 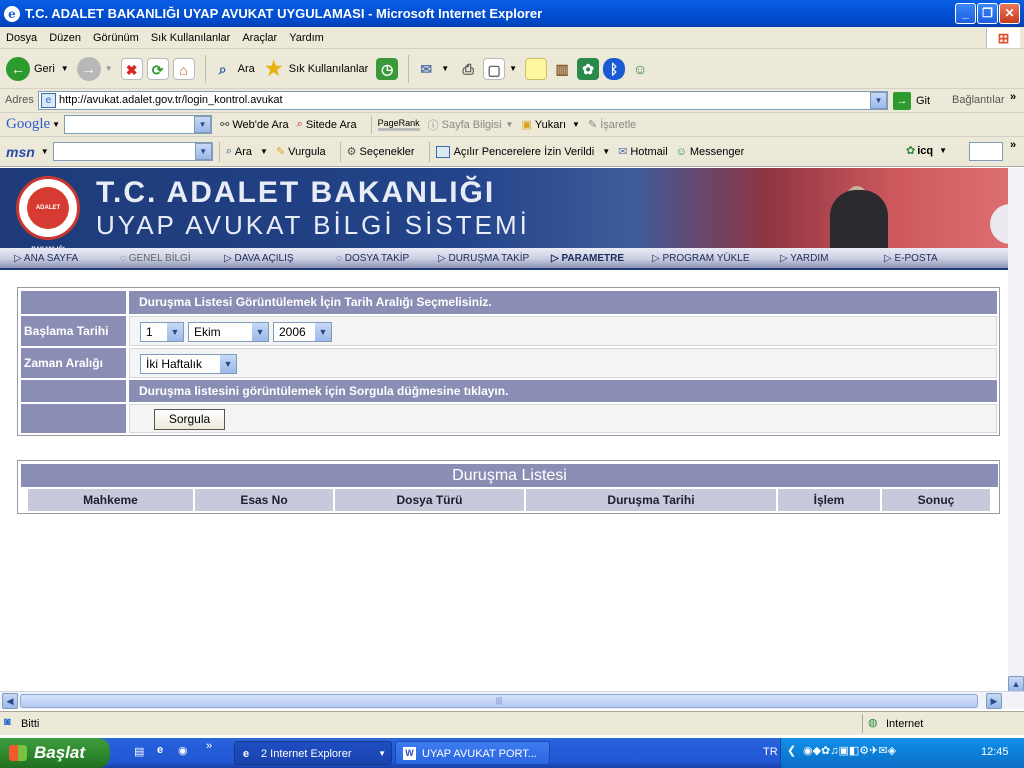 What do you see at coordinates (157, 68) in the screenshot?
I see `refresh-icon: ⟳` at bounding box center [157, 68].